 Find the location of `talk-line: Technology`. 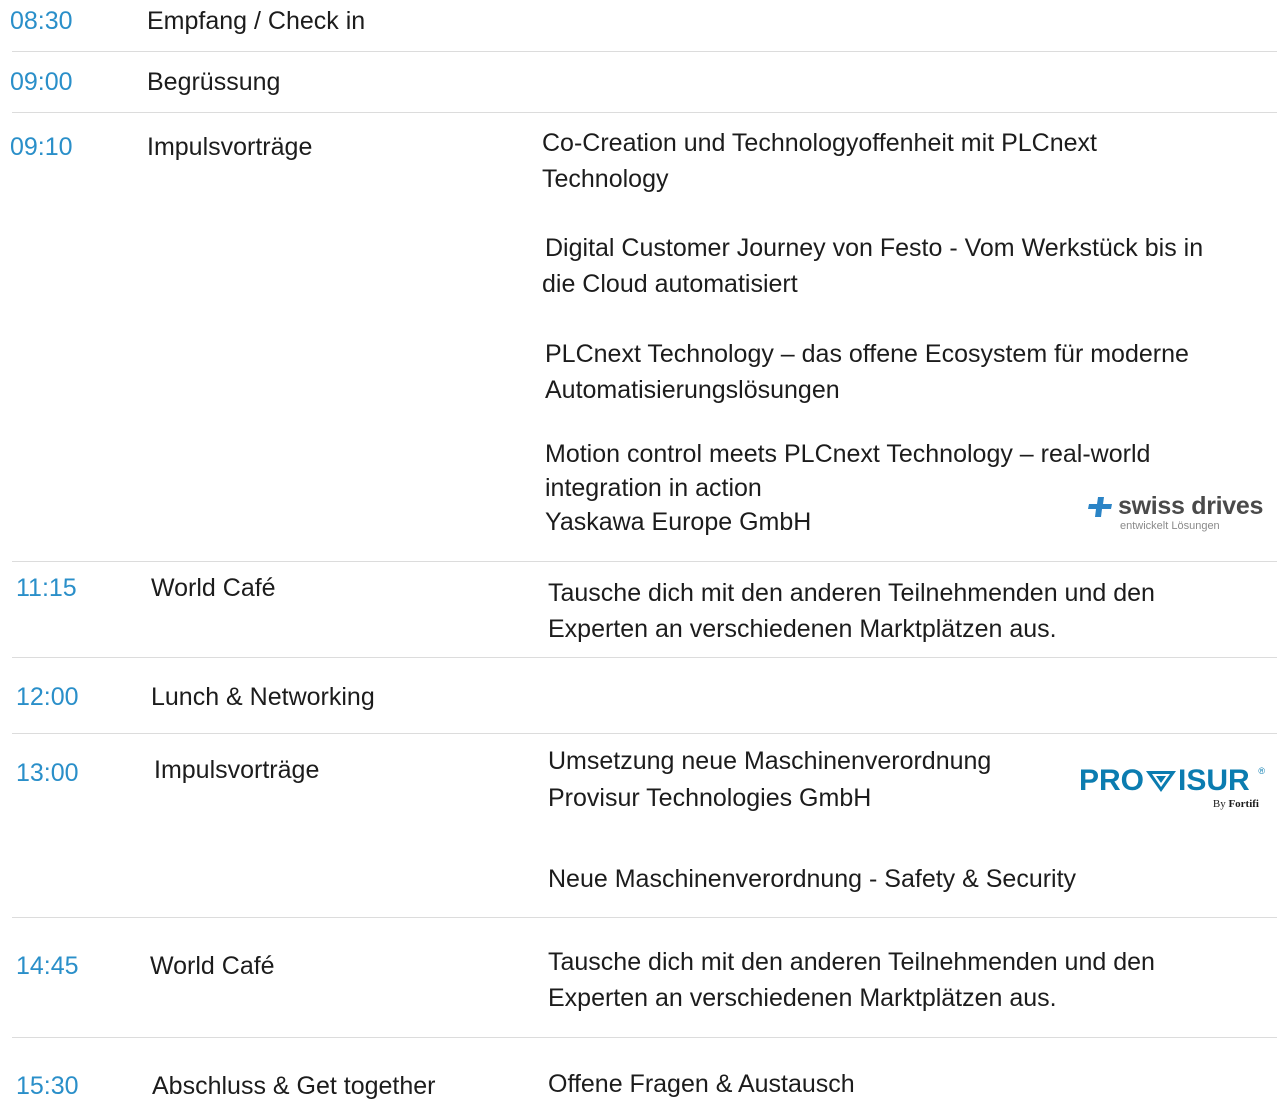

talk-line: Technology is located at coordinates (605, 179).